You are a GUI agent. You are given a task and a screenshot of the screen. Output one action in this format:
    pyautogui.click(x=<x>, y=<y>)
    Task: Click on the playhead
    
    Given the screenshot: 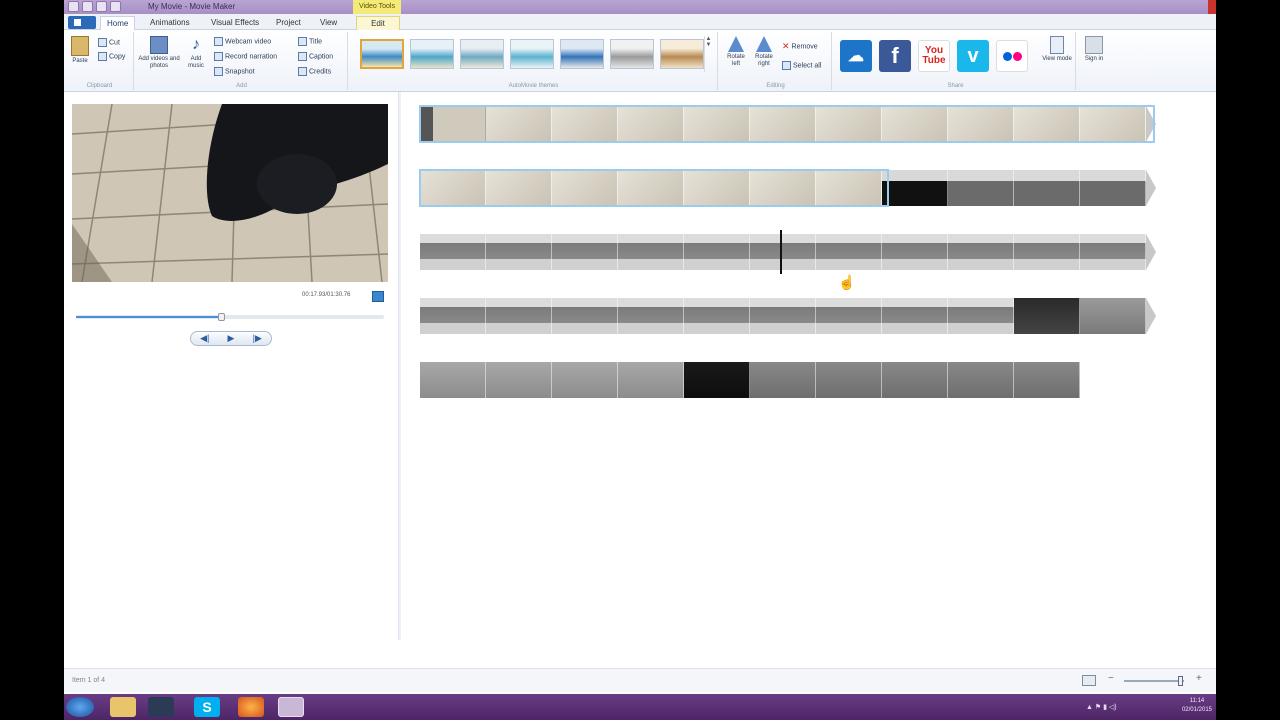 What is the action you would take?
    pyautogui.click(x=781, y=252)
    